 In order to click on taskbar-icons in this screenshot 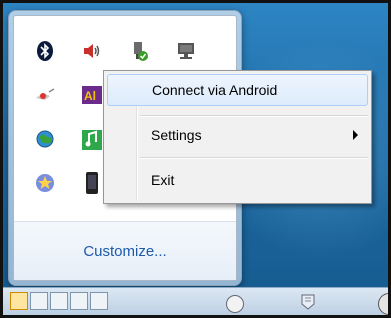, I will do `click(59, 301)`.